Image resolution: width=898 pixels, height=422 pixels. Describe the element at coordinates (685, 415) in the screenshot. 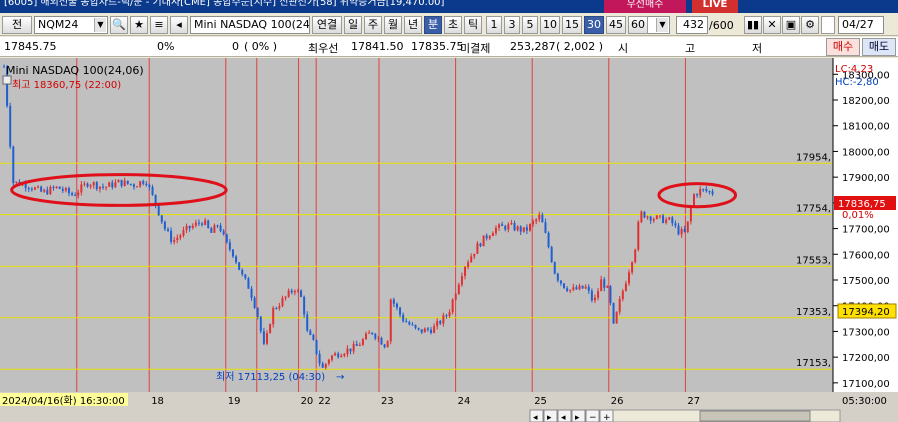

I see `horizontal-scrollbar: ◂ ▸ ◂ ▸ − +` at that location.